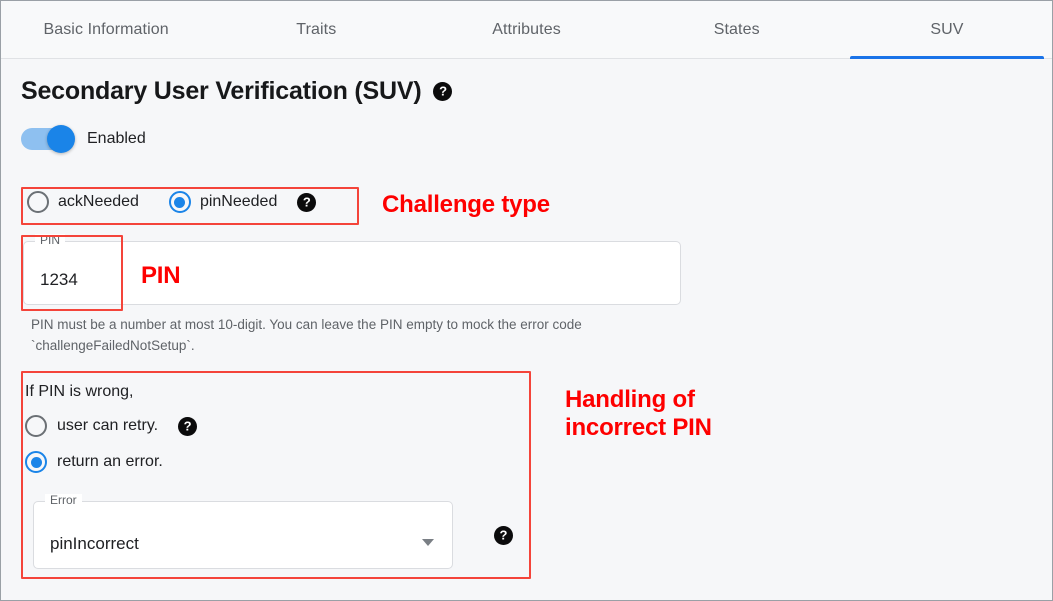 This screenshot has height=601, width=1053. I want to click on radio-return-an-error-label: return an error., so click(110, 461).